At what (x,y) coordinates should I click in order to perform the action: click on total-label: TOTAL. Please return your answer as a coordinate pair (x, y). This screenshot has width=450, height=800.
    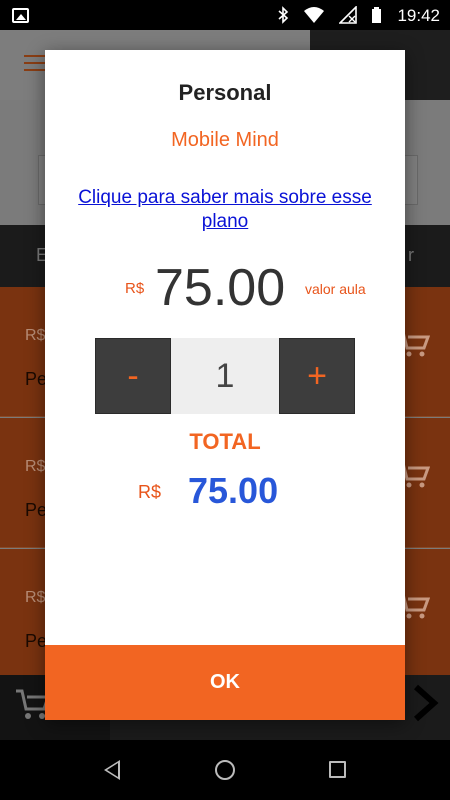
    Looking at the image, I should click on (225, 441).